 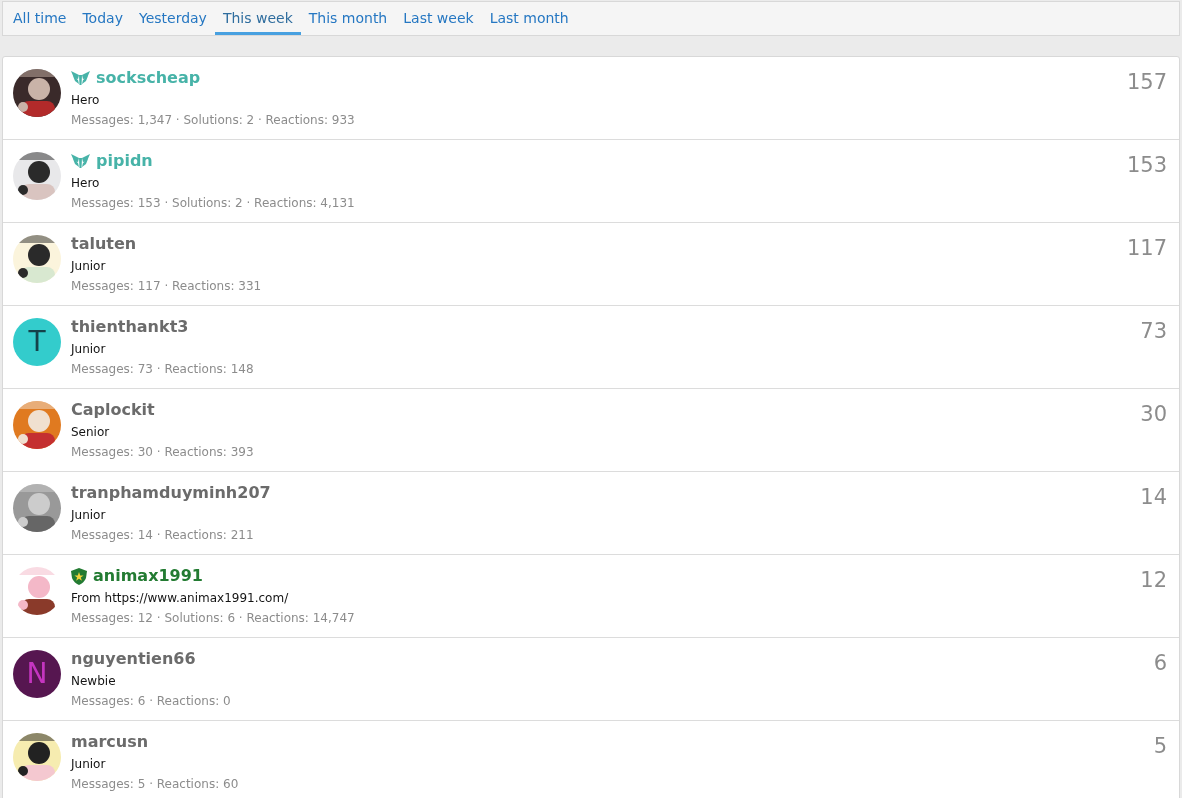 I want to click on message-count: 153, so click(x=1147, y=165).